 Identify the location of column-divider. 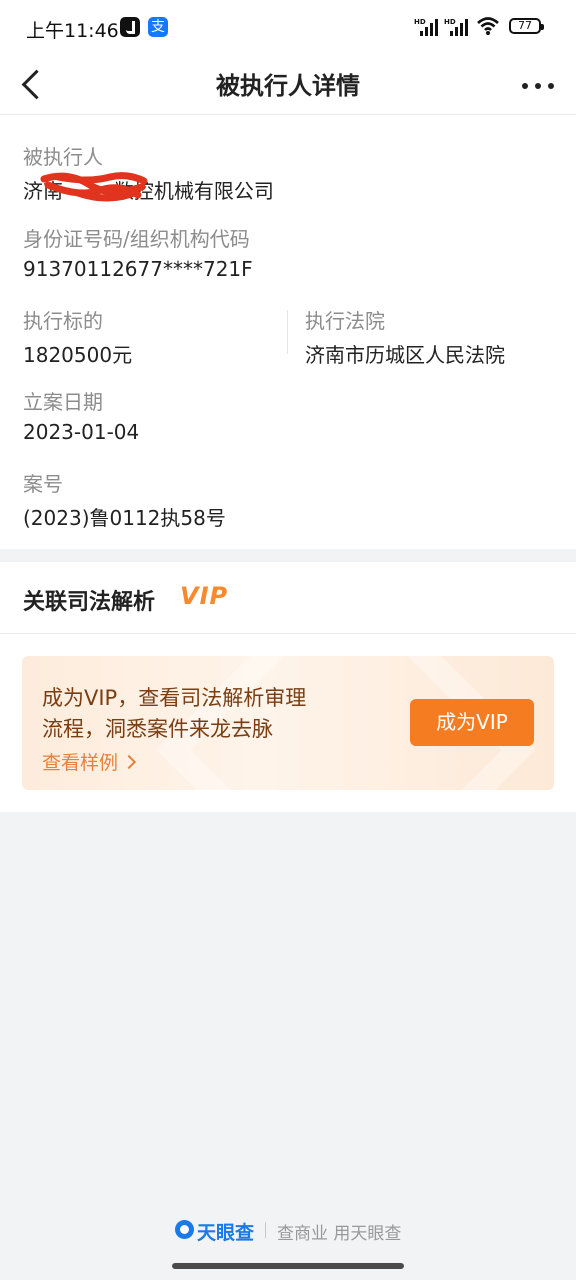
(287, 332).